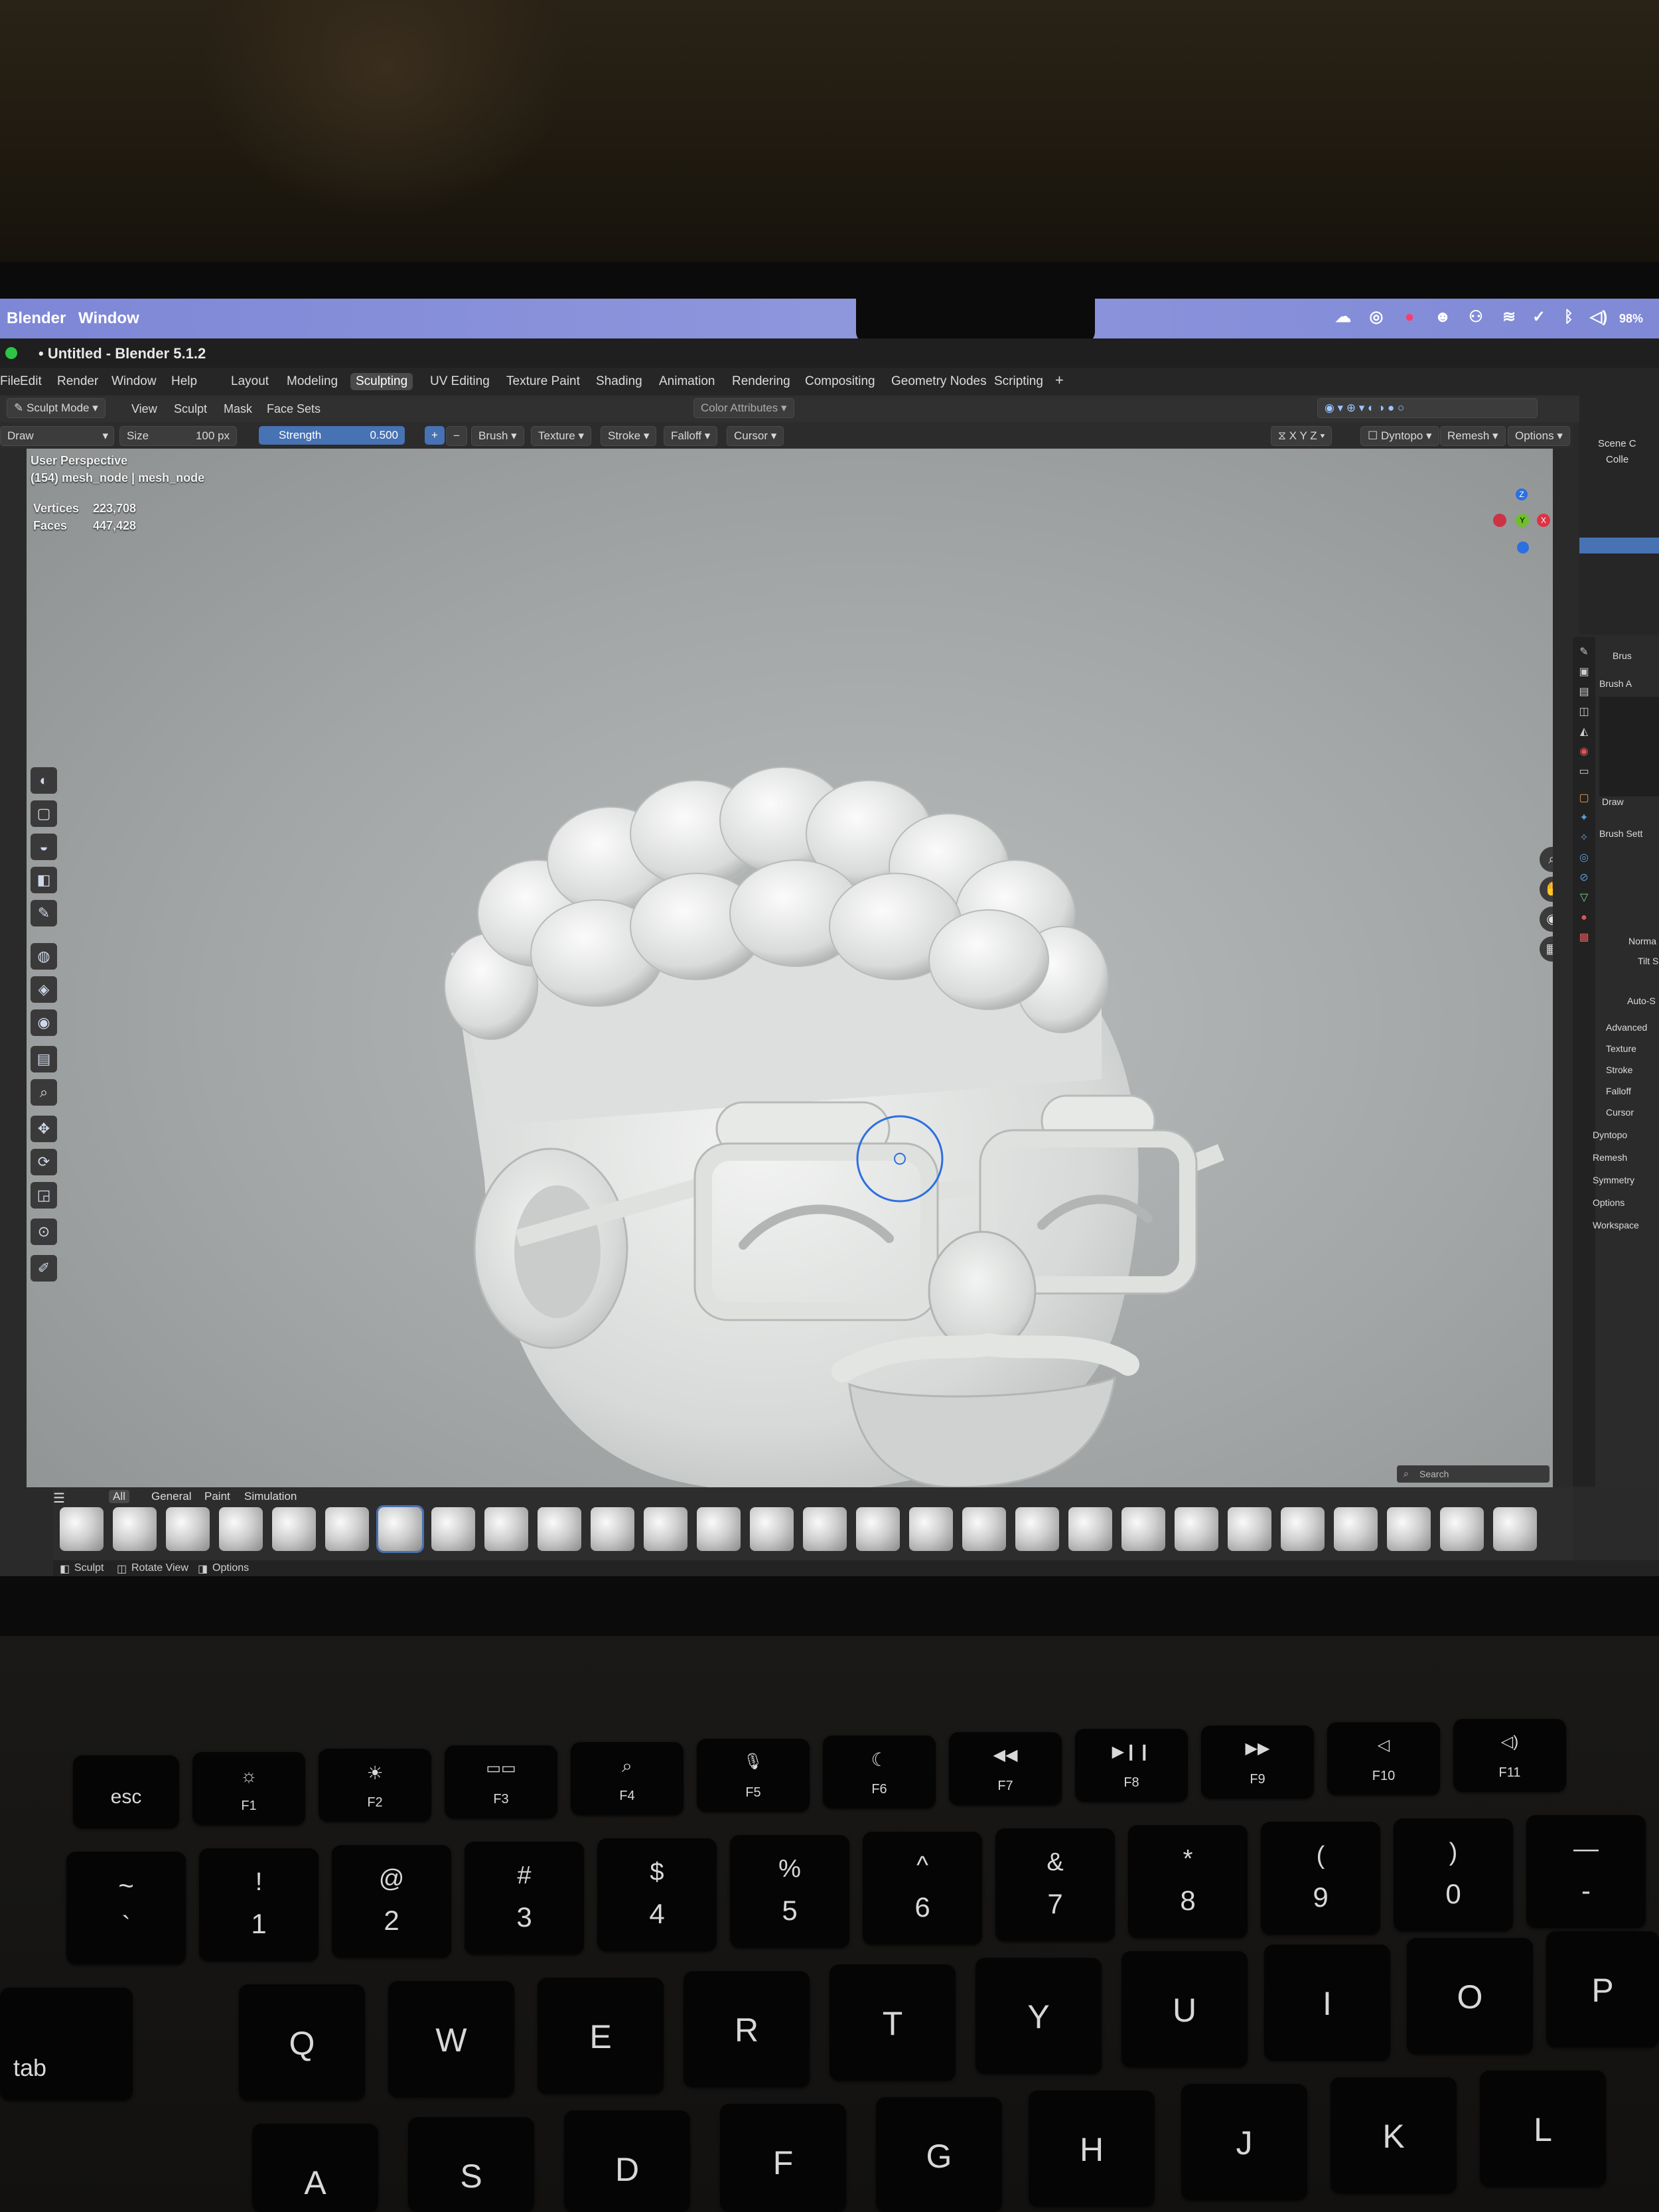 The image size is (1659, 2212). Describe the element at coordinates (44, 1231) in the screenshot. I see `transform-tool-icon: ⊙` at that location.